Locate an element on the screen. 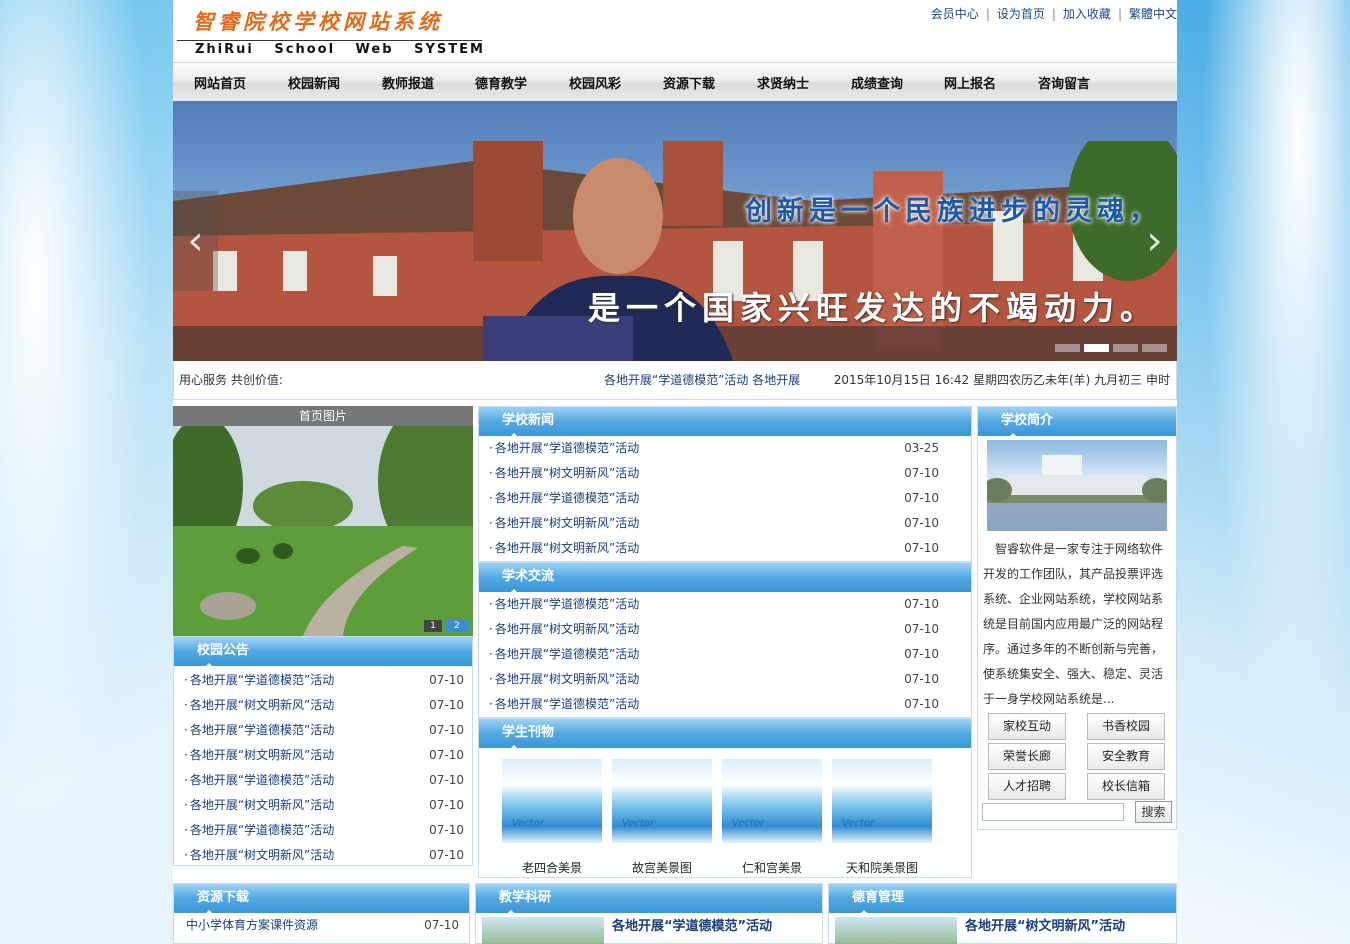  gallery-caption: 故宫美景图 is located at coordinates (662, 867).